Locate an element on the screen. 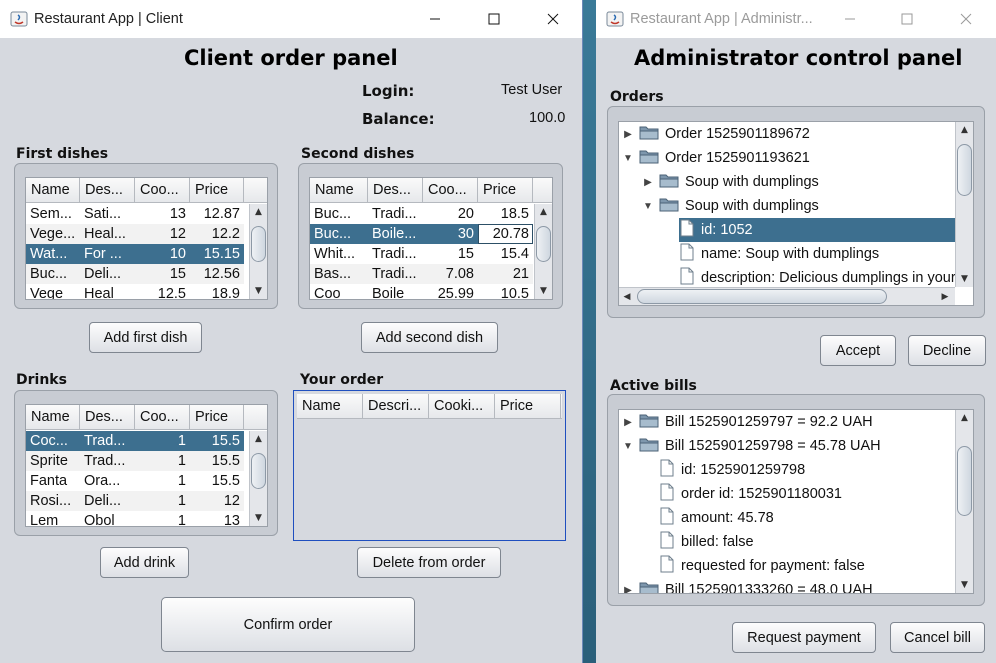 This screenshot has height=663, width=996. table-cell: 18.5 is located at coordinates (505, 214).